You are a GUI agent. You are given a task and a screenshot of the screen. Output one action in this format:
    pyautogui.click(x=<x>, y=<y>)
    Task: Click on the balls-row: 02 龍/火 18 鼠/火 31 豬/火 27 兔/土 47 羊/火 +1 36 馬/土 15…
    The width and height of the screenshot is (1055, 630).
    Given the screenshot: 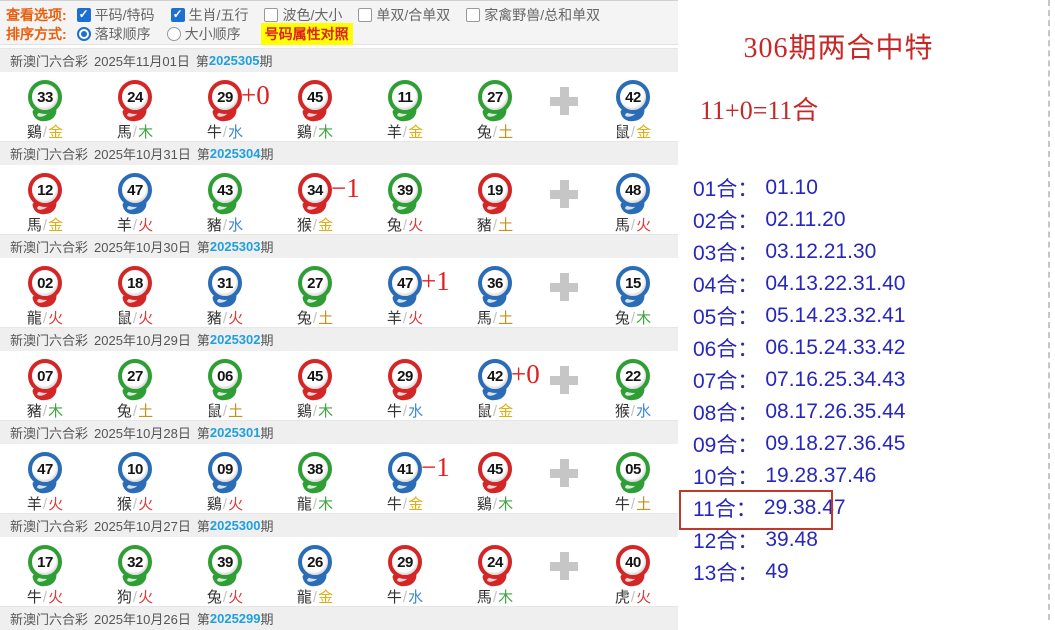 What is the action you would take?
    pyautogui.click(x=339, y=292)
    